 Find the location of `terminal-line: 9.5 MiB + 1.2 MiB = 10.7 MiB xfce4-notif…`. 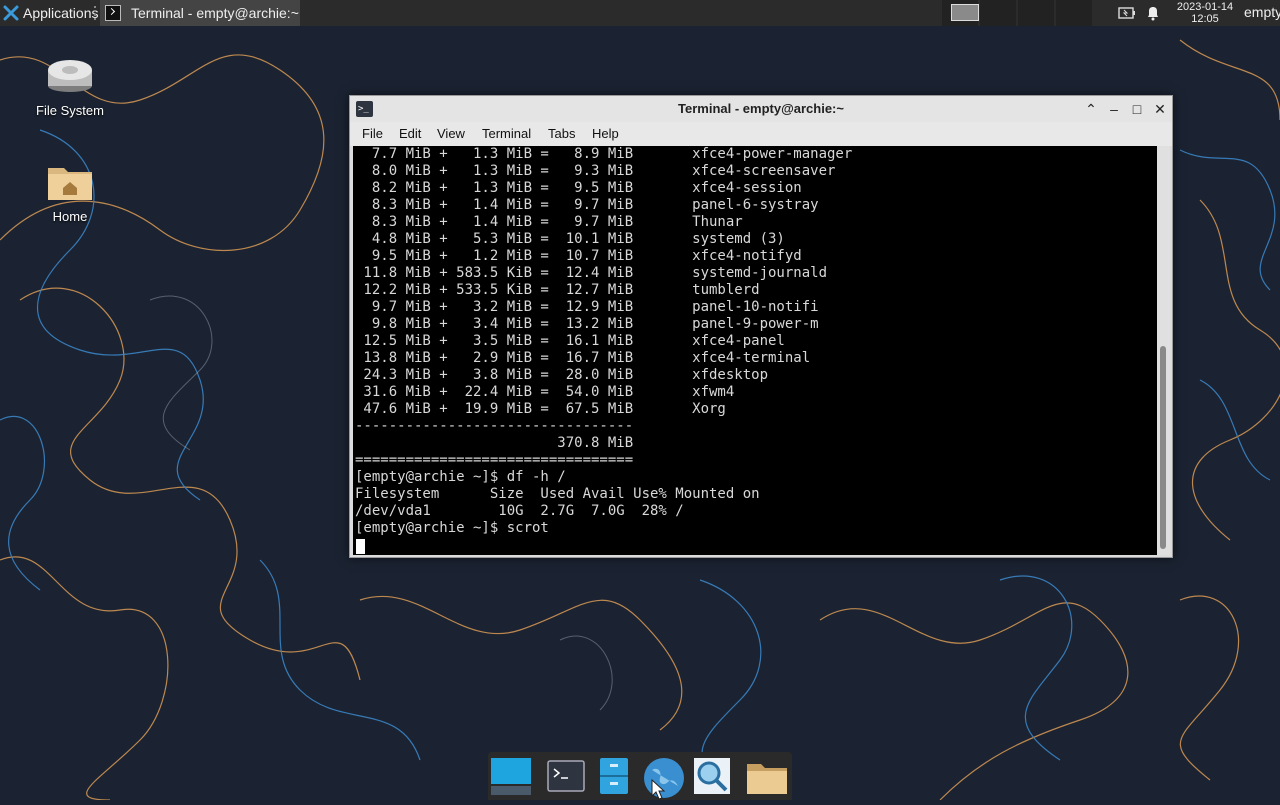

terminal-line: 9.5 MiB + 1.2 MiB = 10.7 MiB xfce4-notif… is located at coordinates (578, 256).